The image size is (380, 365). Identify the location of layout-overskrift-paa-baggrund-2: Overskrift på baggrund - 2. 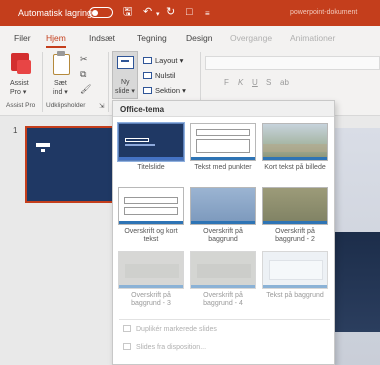
(295, 215).